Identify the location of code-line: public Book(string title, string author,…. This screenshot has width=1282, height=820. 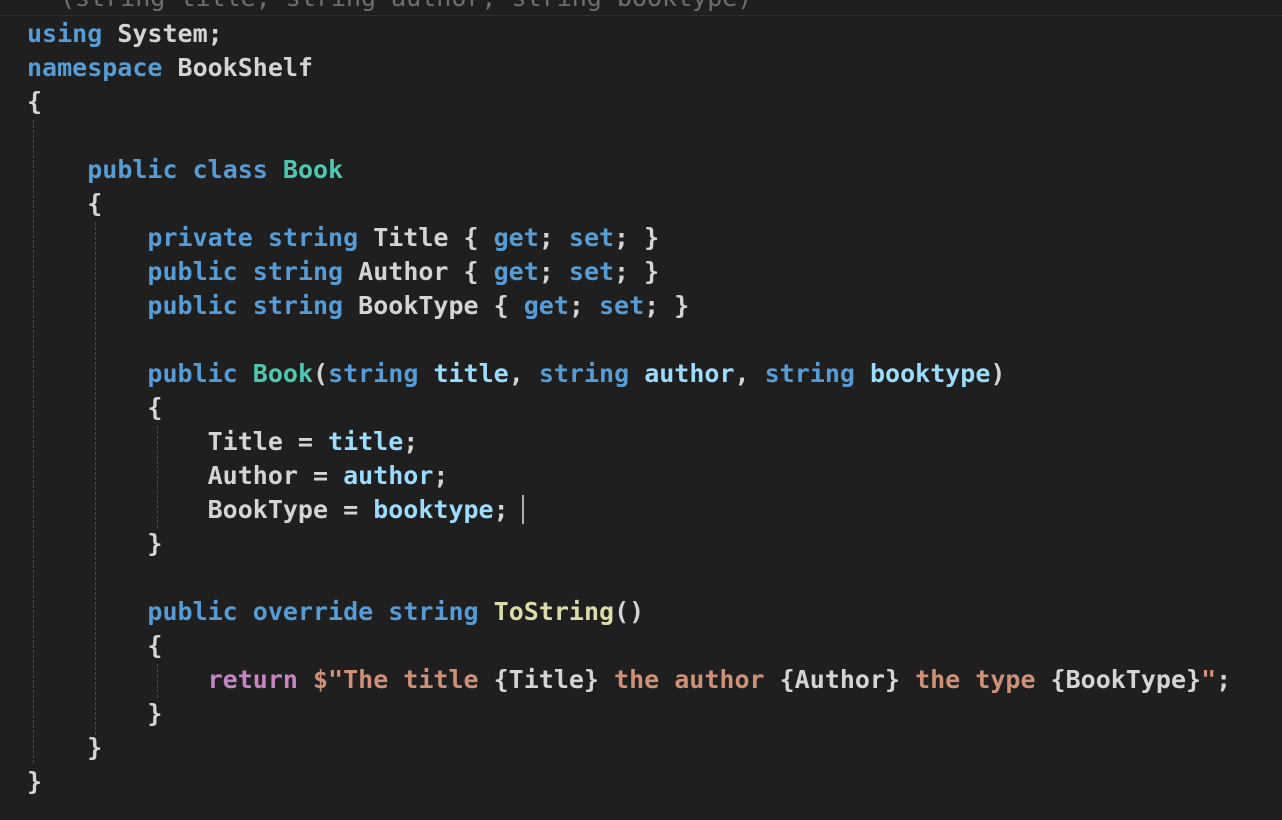
(641, 374).